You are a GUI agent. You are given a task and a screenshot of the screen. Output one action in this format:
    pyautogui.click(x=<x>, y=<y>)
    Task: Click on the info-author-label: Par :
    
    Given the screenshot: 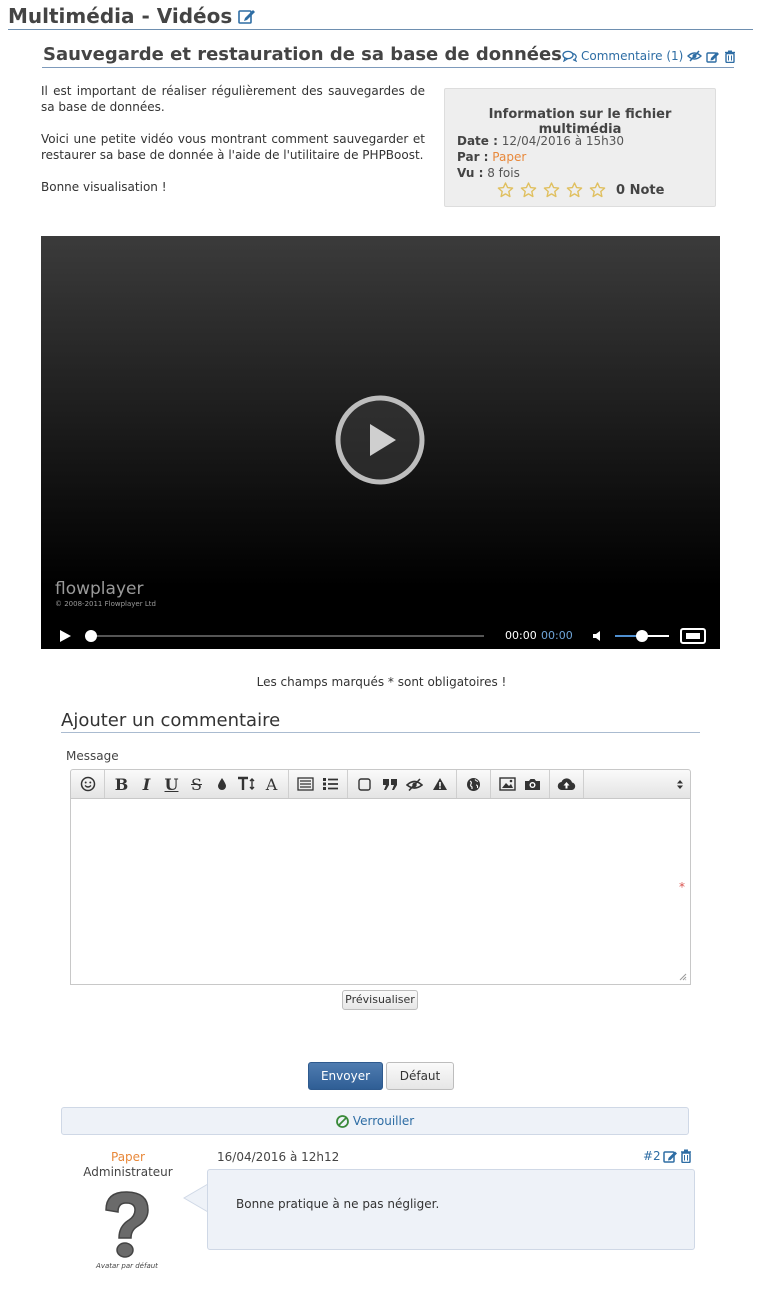 What is the action you would take?
    pyautogui.click(x=473, y=157)
    